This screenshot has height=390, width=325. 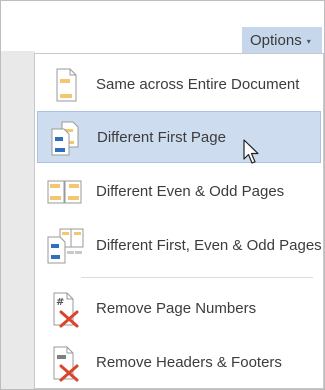 I want to click on menu-item-label: Different Even & Odd Pages, so click(x=190, y=191).